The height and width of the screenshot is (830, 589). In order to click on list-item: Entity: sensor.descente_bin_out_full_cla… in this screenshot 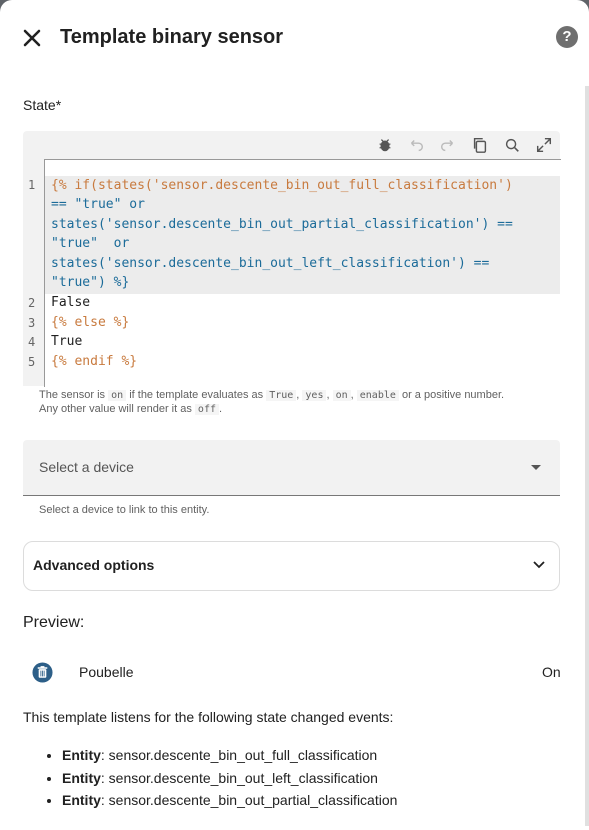, I will do `click(229, 755)`.